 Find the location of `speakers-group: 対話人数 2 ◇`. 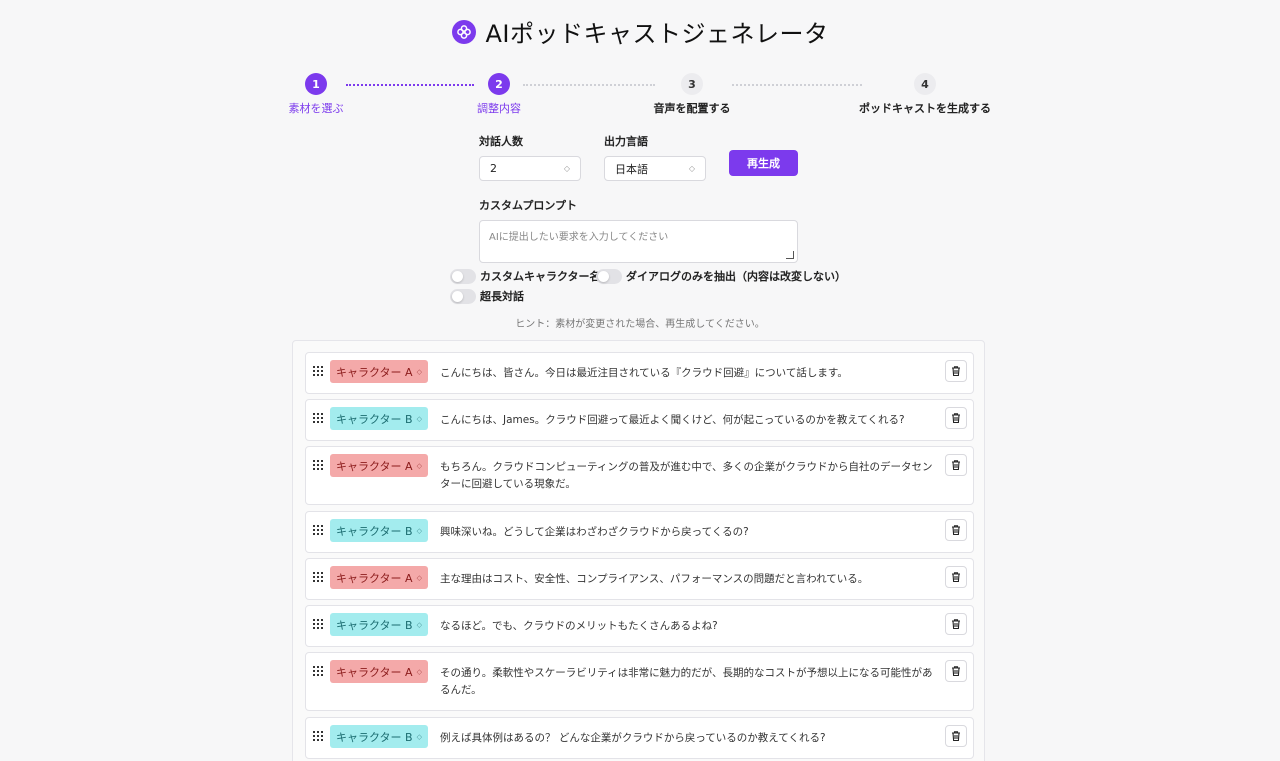

speakers-group: 対話人数 2 ◇ is located at coordinates (530, 157).